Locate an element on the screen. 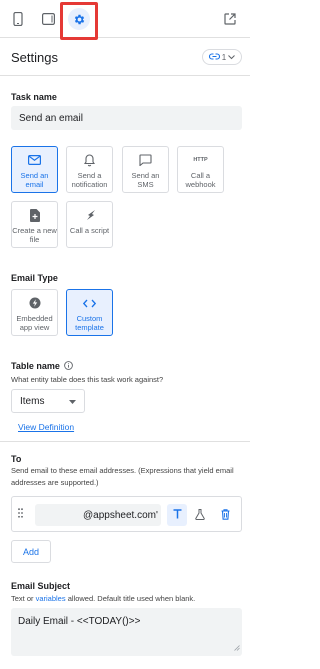  email-recipient-input: @appsheet.com' is located at coordinates (98, 515).